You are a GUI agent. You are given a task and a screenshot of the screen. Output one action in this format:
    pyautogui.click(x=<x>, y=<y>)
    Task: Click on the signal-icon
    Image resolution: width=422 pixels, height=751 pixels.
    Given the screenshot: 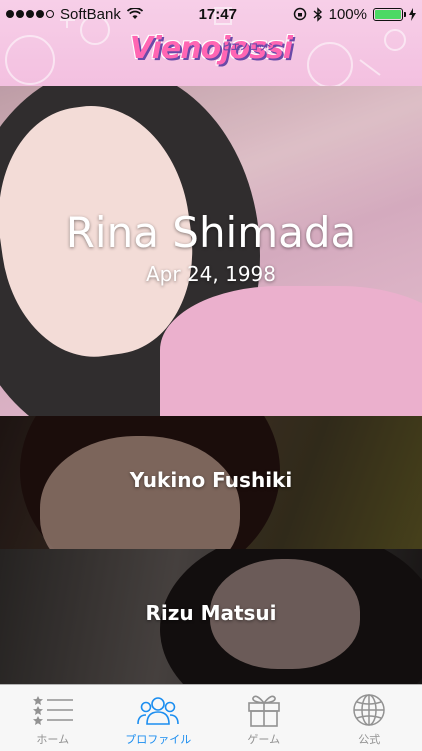 What is the action you would take?
    pyautogui.click(x=30, y=14)
    